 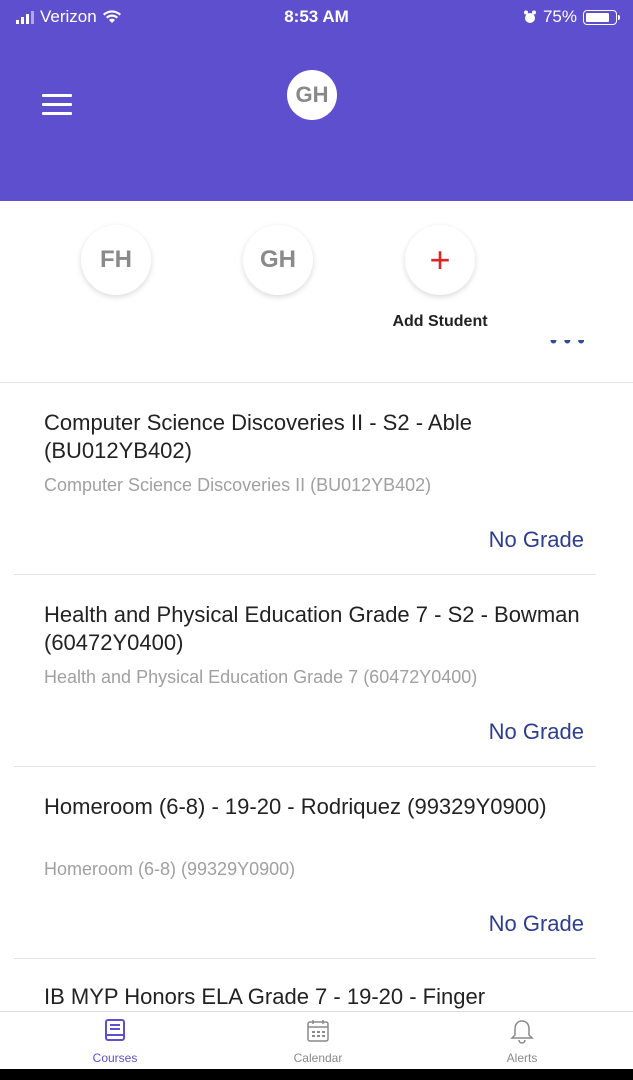 I want to click on partial-grade-text: • • •, so click(x=567, y=346).